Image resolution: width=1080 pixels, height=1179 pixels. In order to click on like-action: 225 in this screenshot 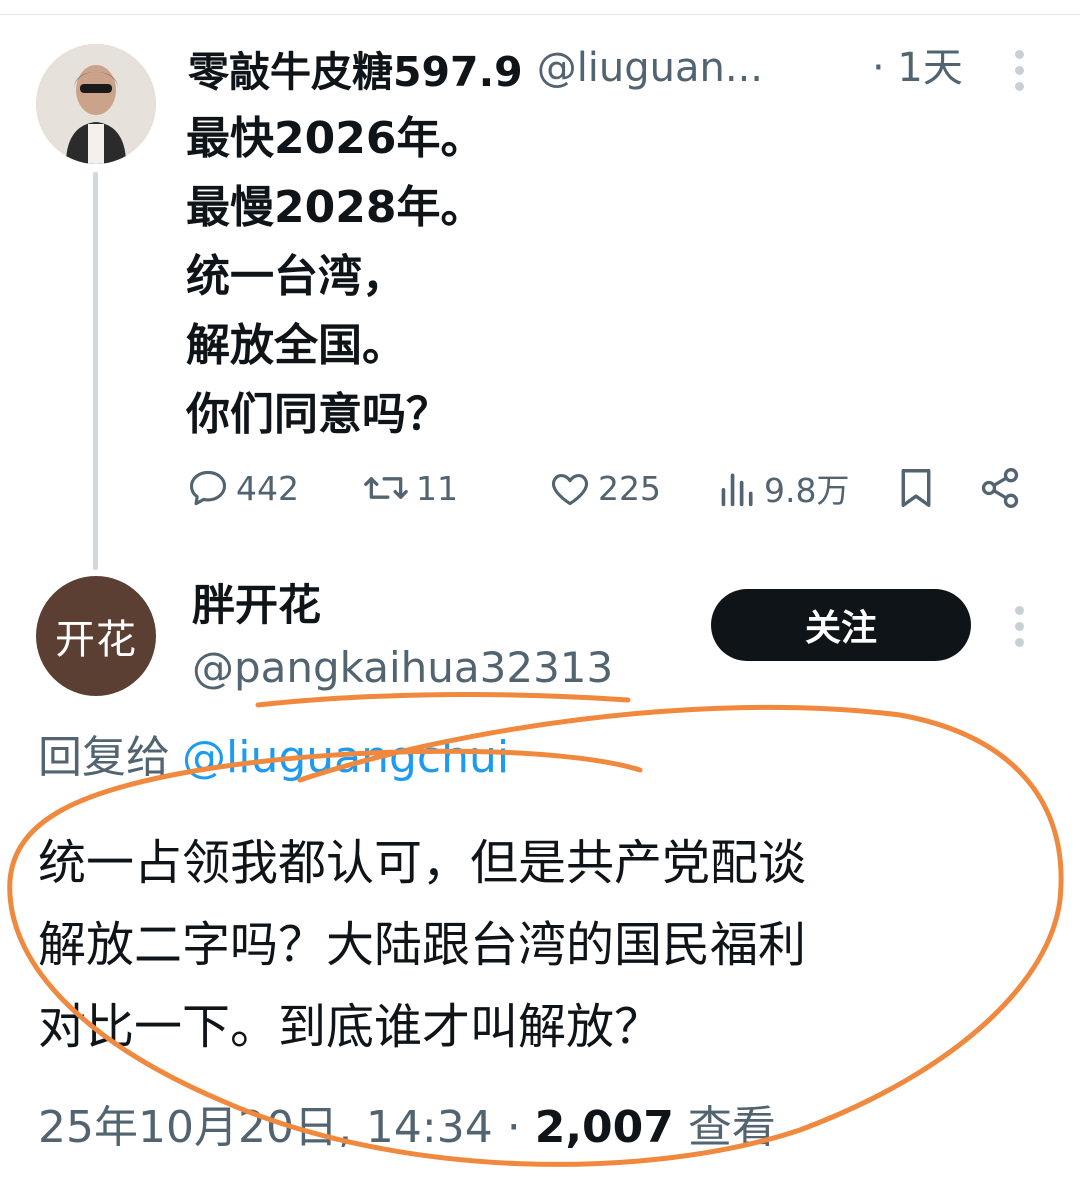, I will do `click(604, 488)`.